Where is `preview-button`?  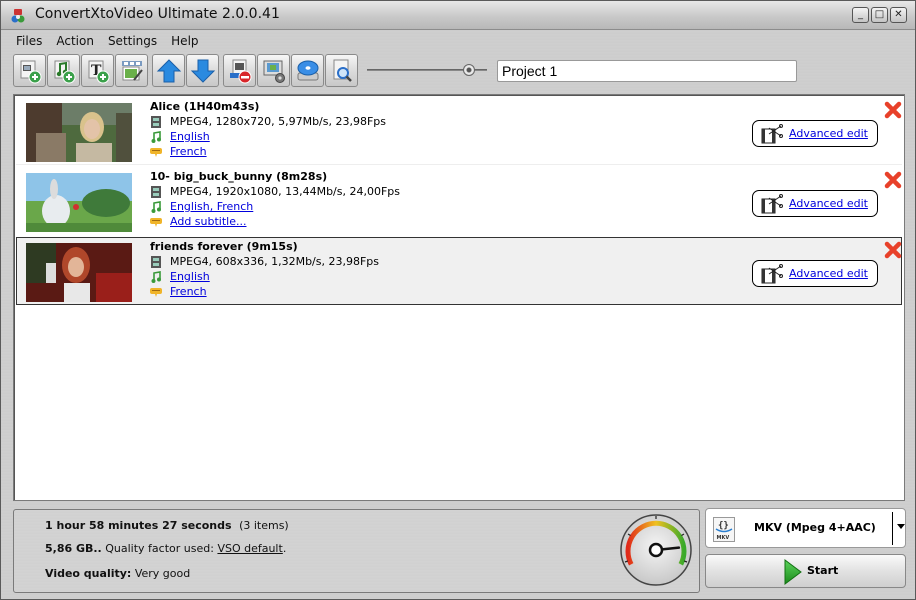
preview-button is located at coordinates (341, 70).